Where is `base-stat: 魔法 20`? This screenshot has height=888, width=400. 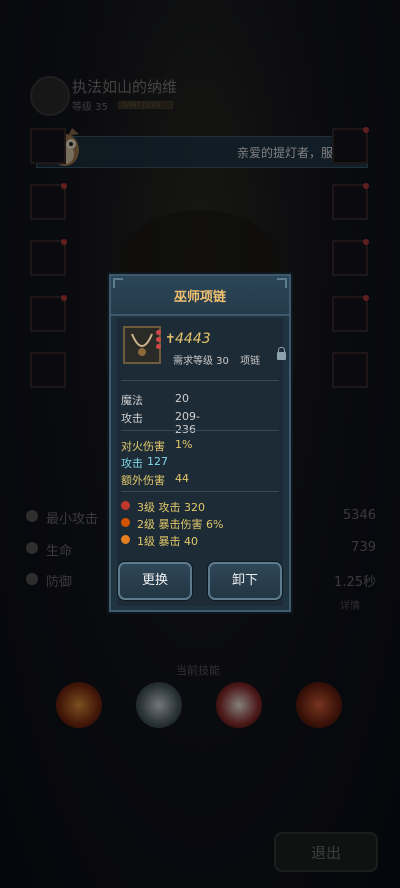 base-stat: 魔法 20 is located at coordinates (155, 400).